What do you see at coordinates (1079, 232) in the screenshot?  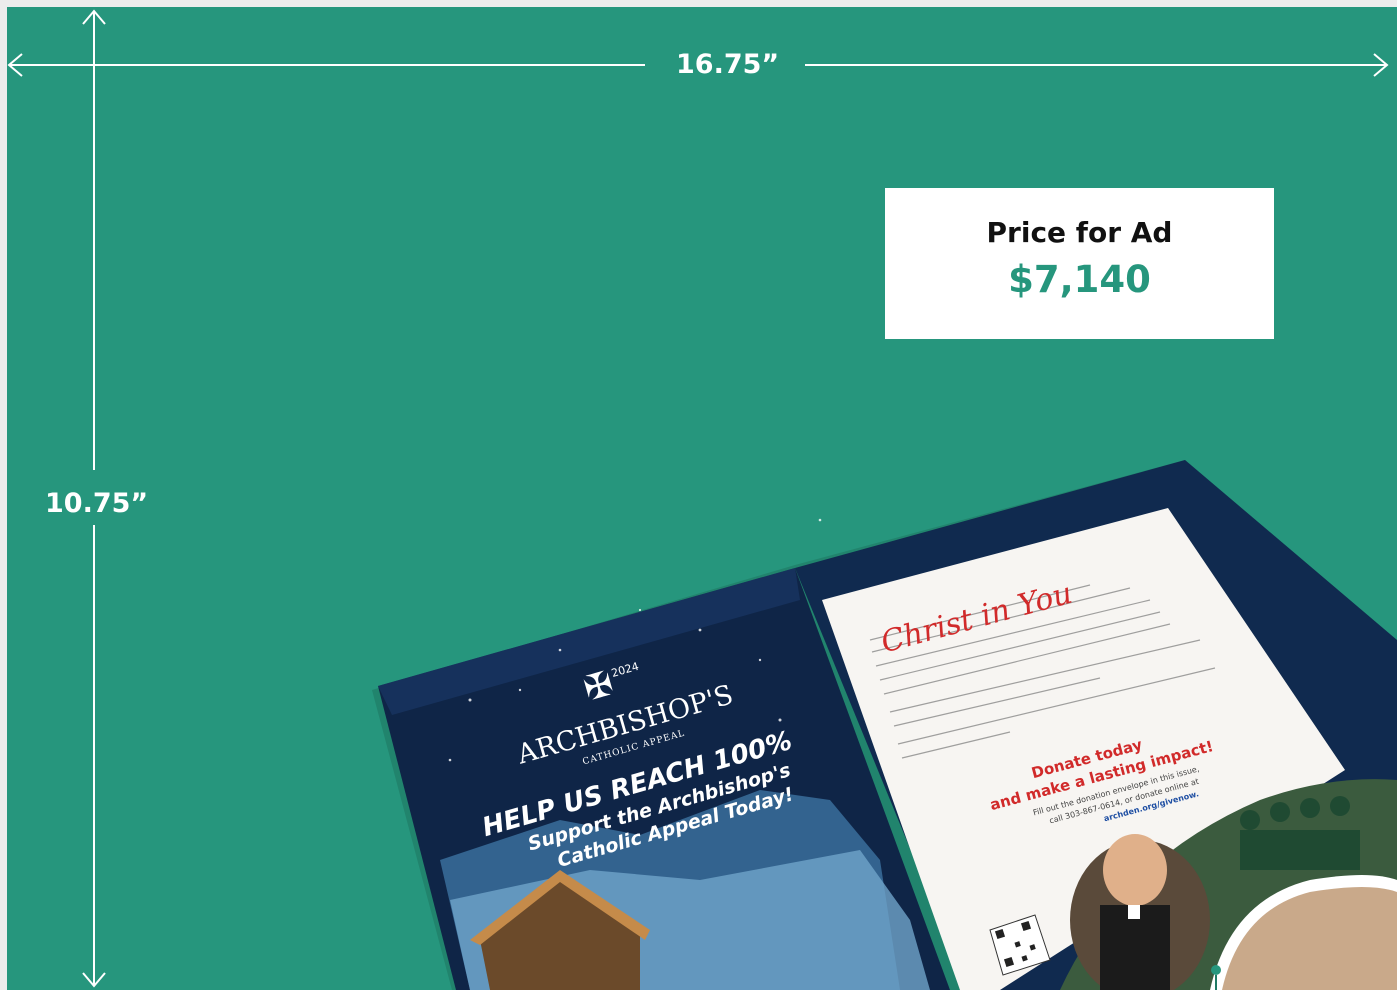 I see `price-label: Price for Ad` at bounding box center [1079, 232].